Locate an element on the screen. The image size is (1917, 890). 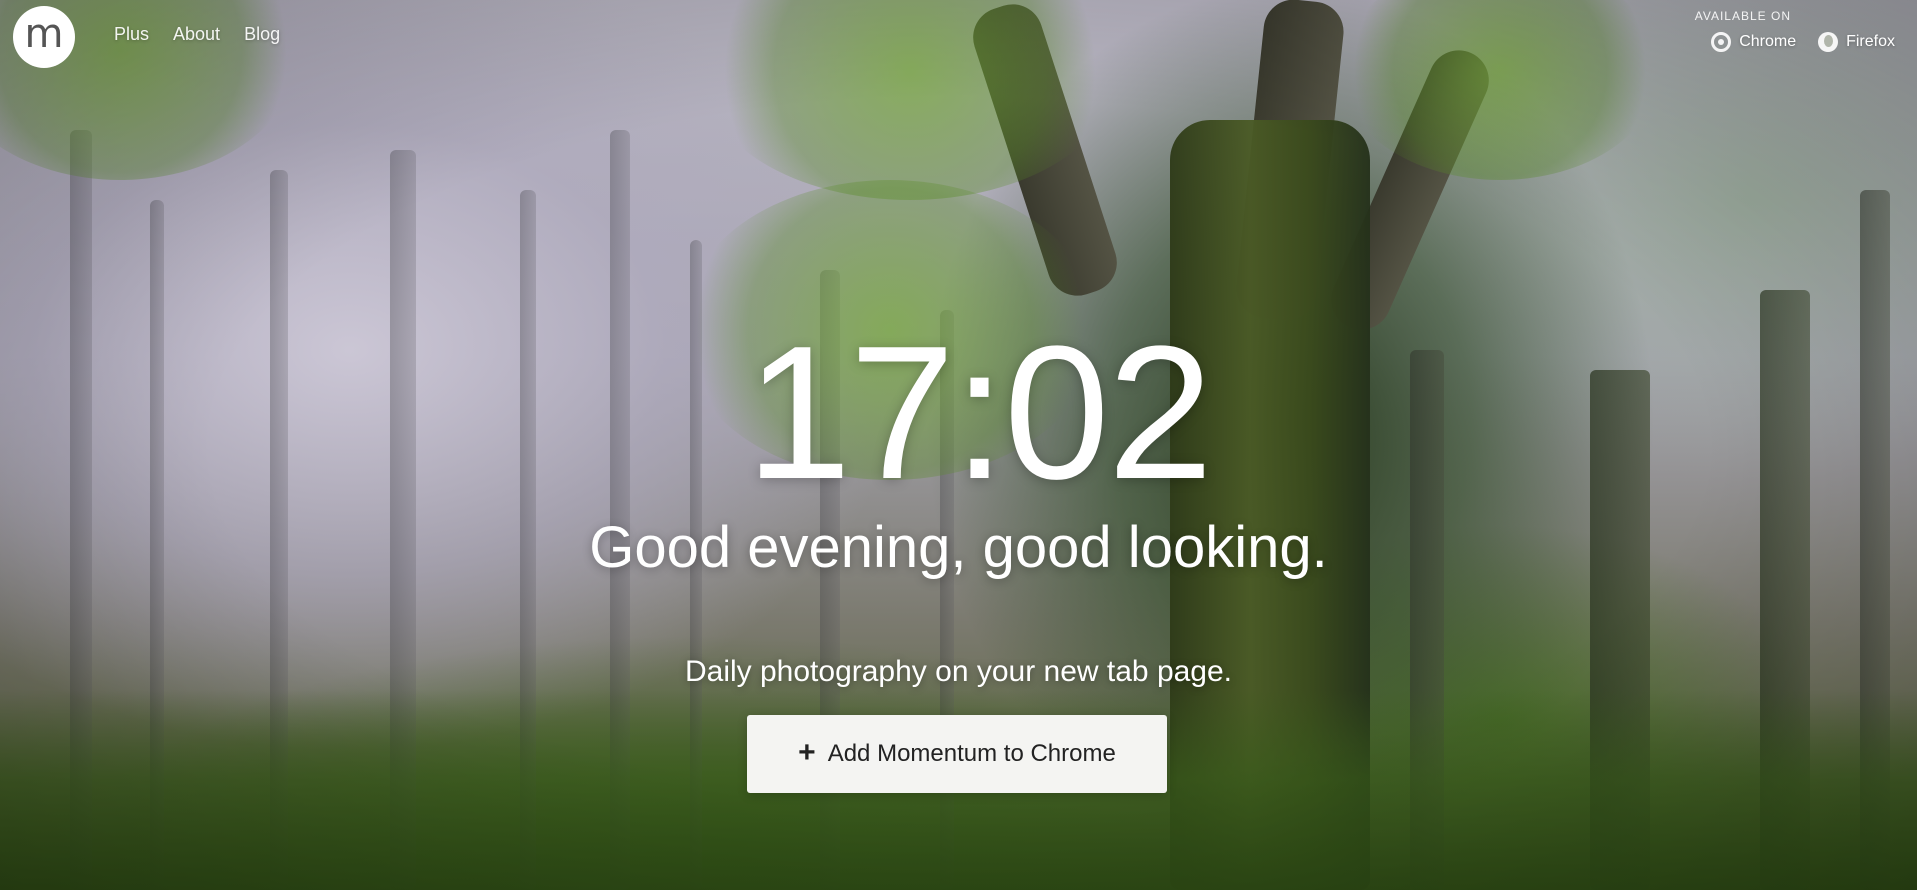
momentum-logo: m is located at coordinates (44, 37).